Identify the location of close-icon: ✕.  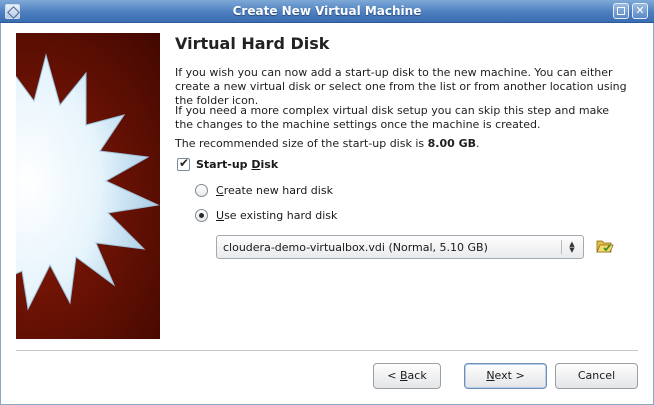
(640, 10).